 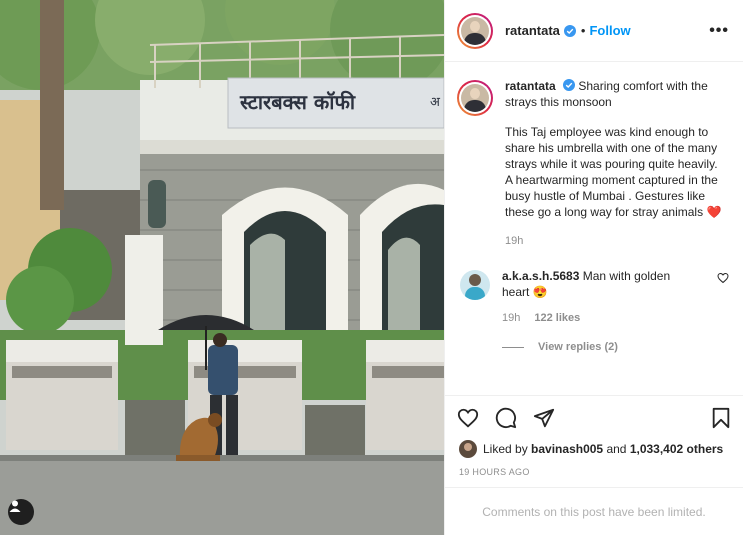 I want to click on share-icon, so click(x=544, y=417).